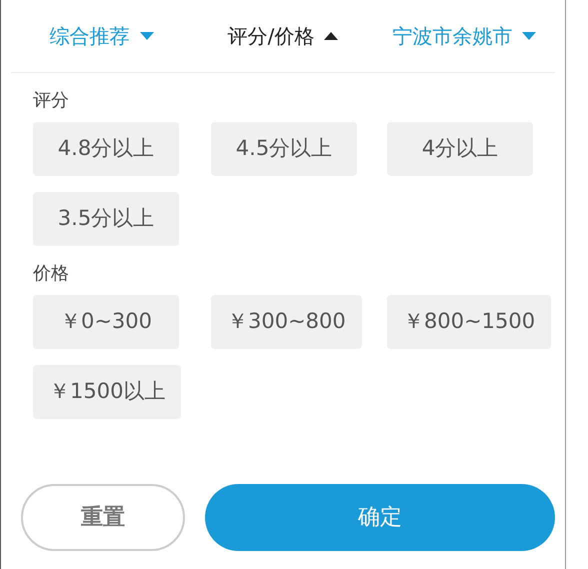 The width and height of the screenshot is (588, 569). Describe the element at coordinates (283, 36) in the screenshot. I see `filter-tab: 评分/价格` at that location.